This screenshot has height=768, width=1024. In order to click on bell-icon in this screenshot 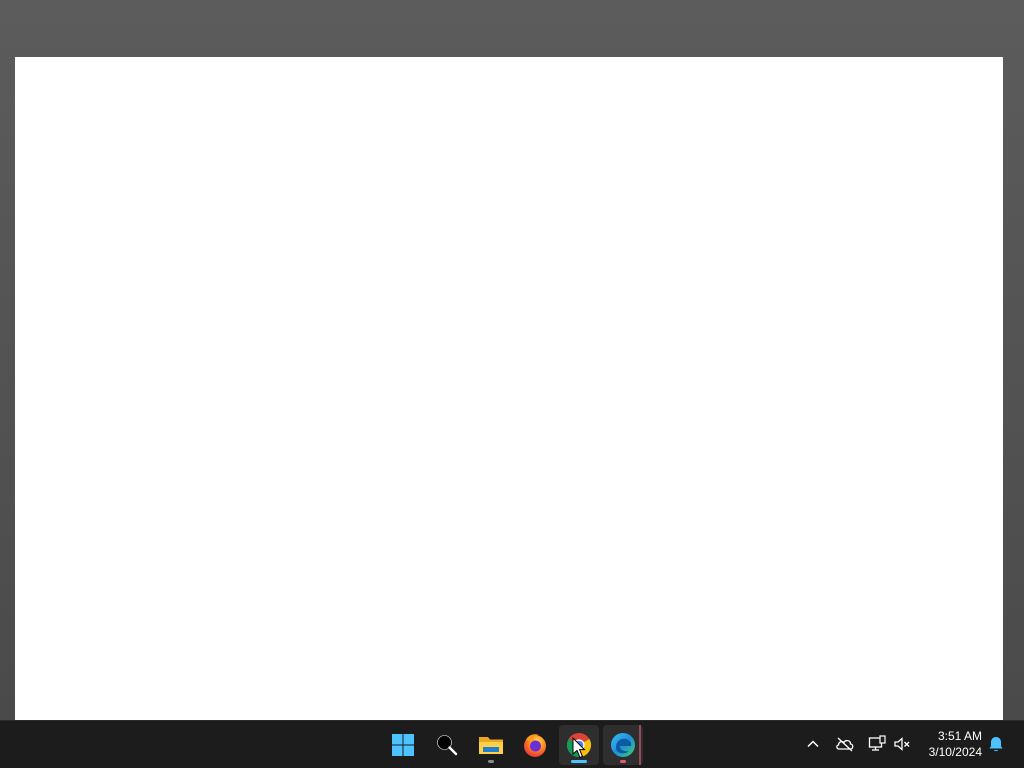, I will do `click(996, 744)`.